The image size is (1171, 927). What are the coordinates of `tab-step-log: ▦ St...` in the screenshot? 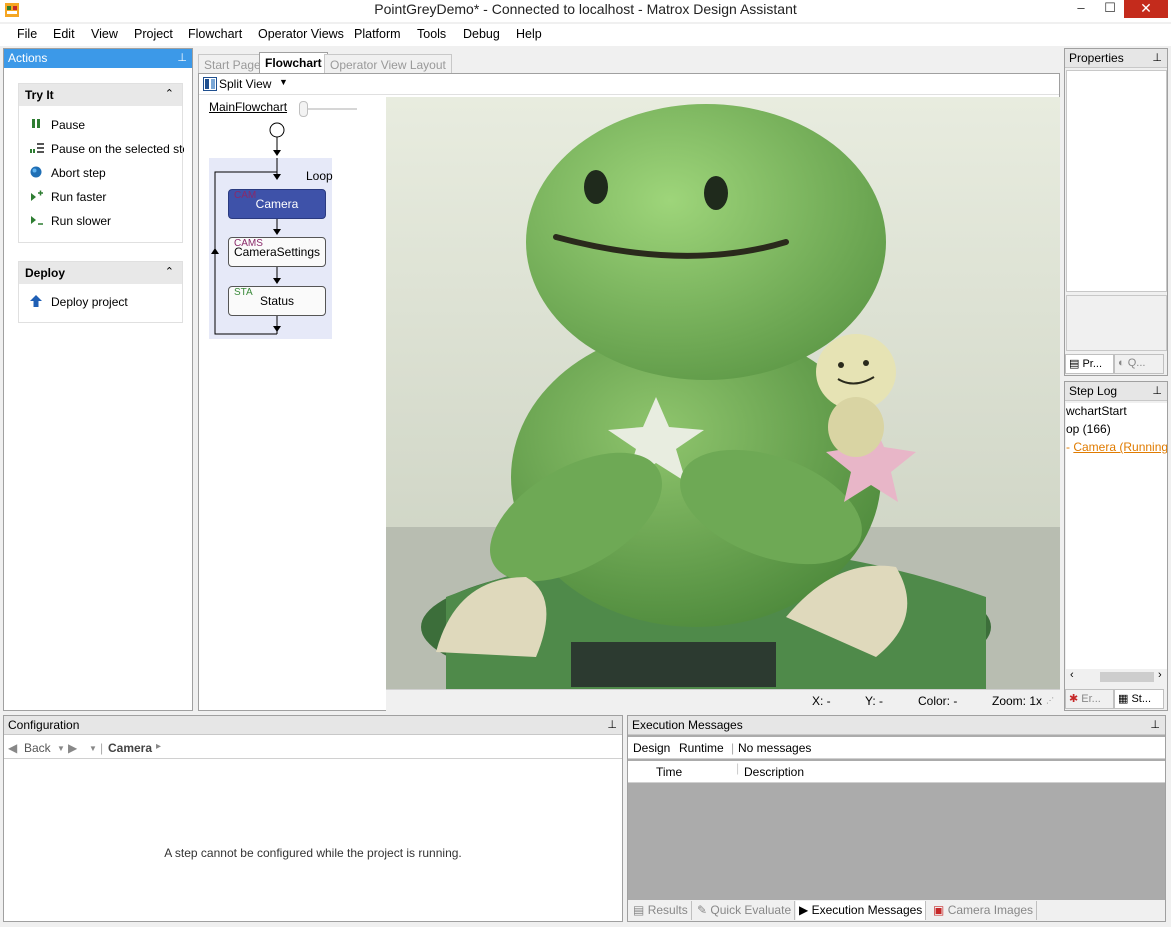 It's located at (1139, 699).